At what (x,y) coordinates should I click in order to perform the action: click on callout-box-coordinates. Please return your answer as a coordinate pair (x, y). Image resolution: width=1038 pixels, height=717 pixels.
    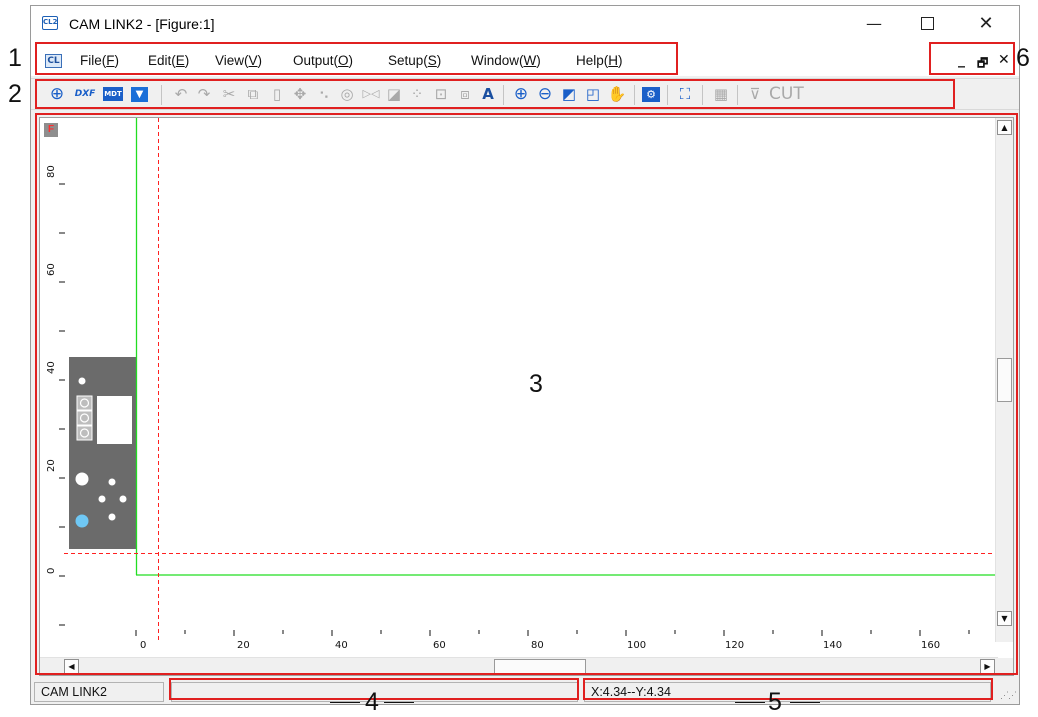
    Looking at the image, I should click on (788, 689).